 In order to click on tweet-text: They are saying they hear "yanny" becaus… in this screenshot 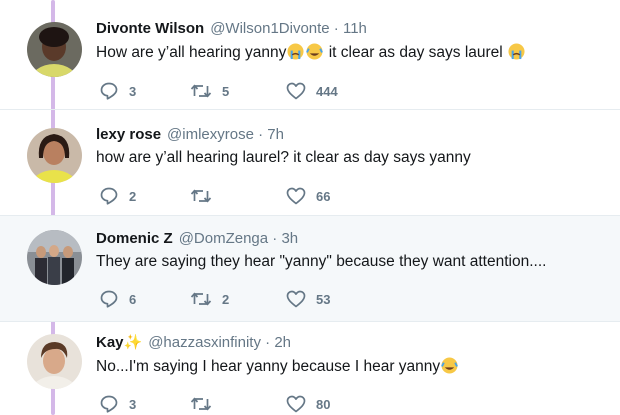, I will do `click(321, 261)`.